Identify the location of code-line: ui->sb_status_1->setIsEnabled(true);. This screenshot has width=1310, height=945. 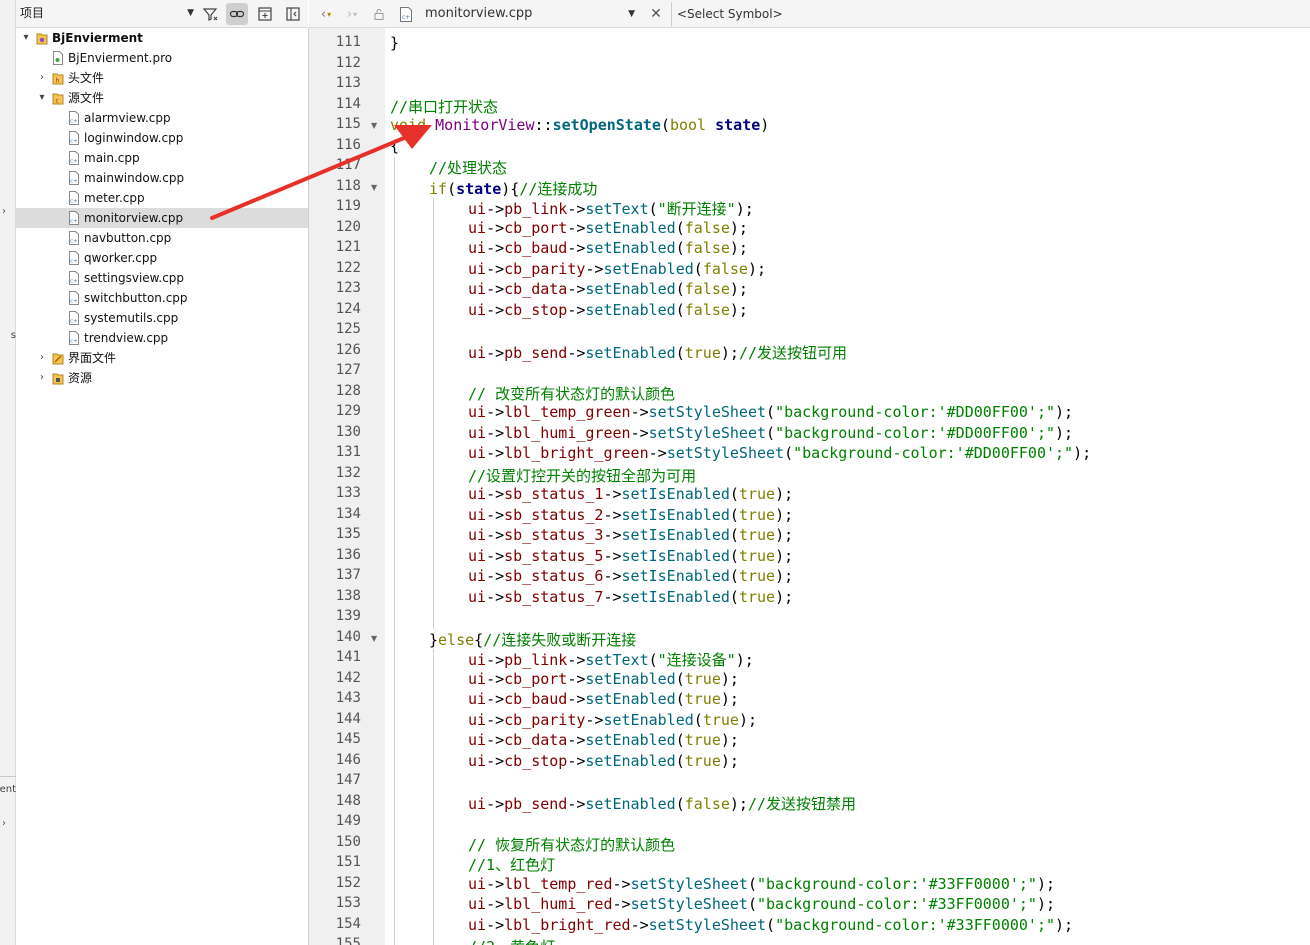
(630, 494).